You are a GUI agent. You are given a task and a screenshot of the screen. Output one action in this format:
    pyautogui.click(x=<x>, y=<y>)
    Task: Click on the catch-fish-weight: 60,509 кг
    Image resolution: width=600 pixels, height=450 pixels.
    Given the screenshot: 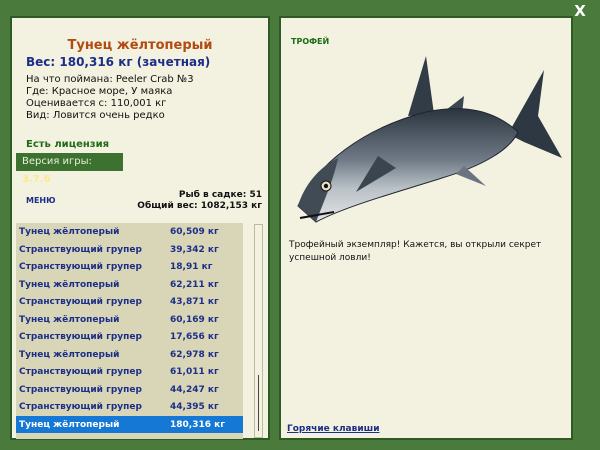 What is the action you would take?
    pyautogui.click(x=194, y=232)
    